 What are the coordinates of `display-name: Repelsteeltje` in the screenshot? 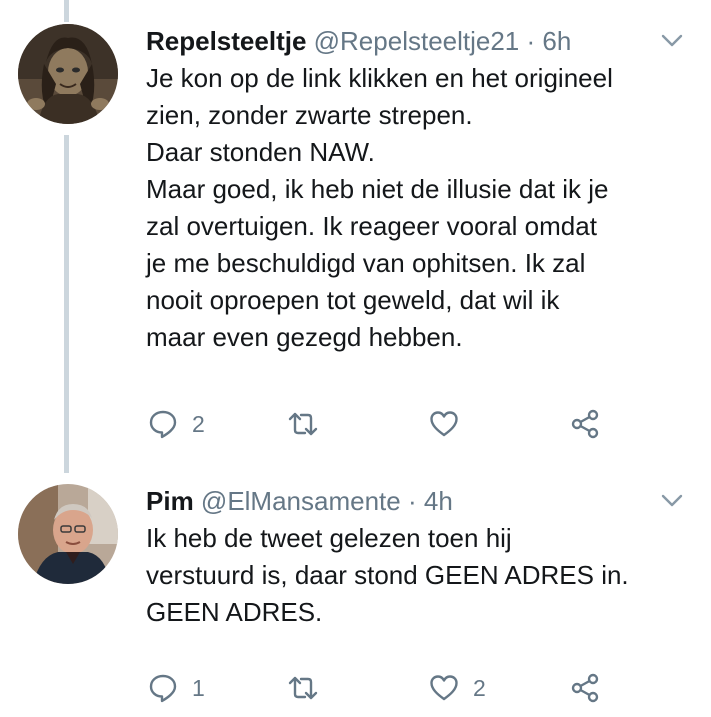 It's located at (226, 41).